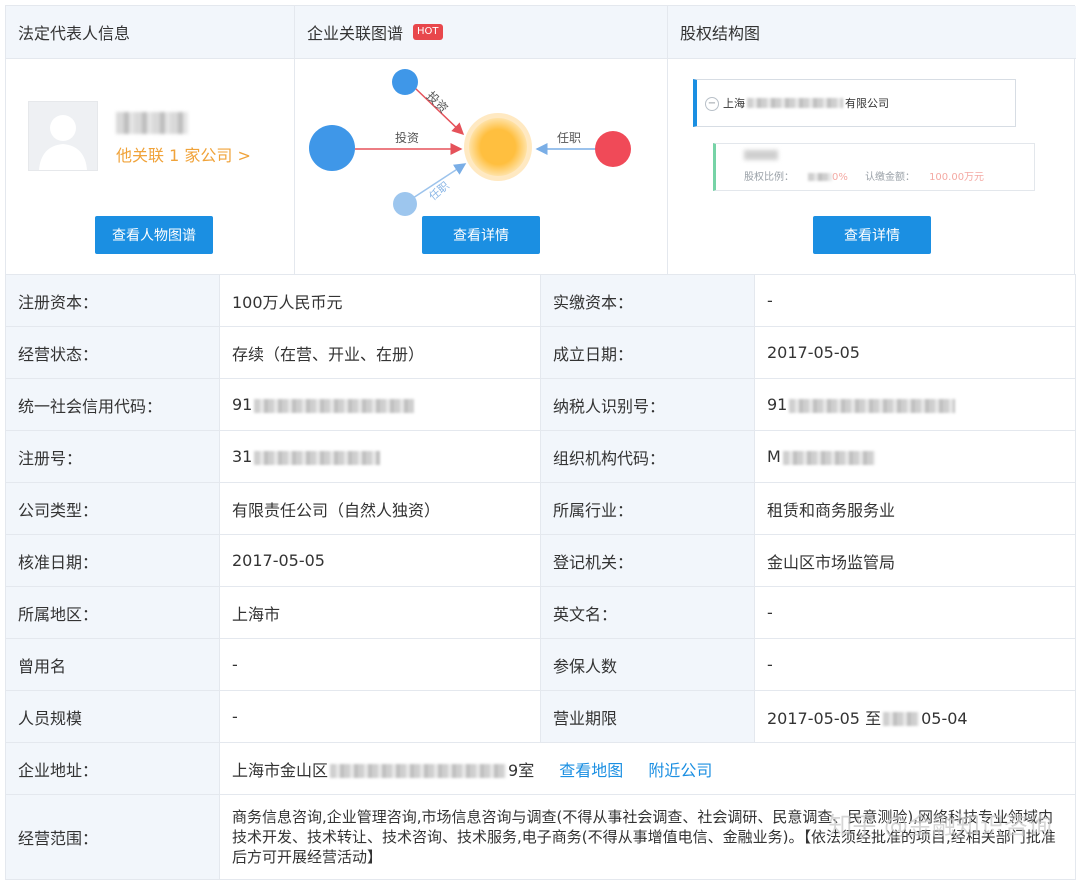 Image resolution: width=1080 pixels, height=880 pixels. I want to click on equity-shareholder-node: 股权比例： 0% 认缴金额： 100.00万元, so click(874, 167).